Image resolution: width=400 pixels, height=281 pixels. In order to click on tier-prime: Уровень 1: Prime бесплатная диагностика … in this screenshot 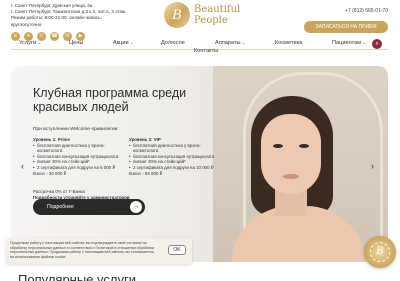, I will do `click(80, 156)`.